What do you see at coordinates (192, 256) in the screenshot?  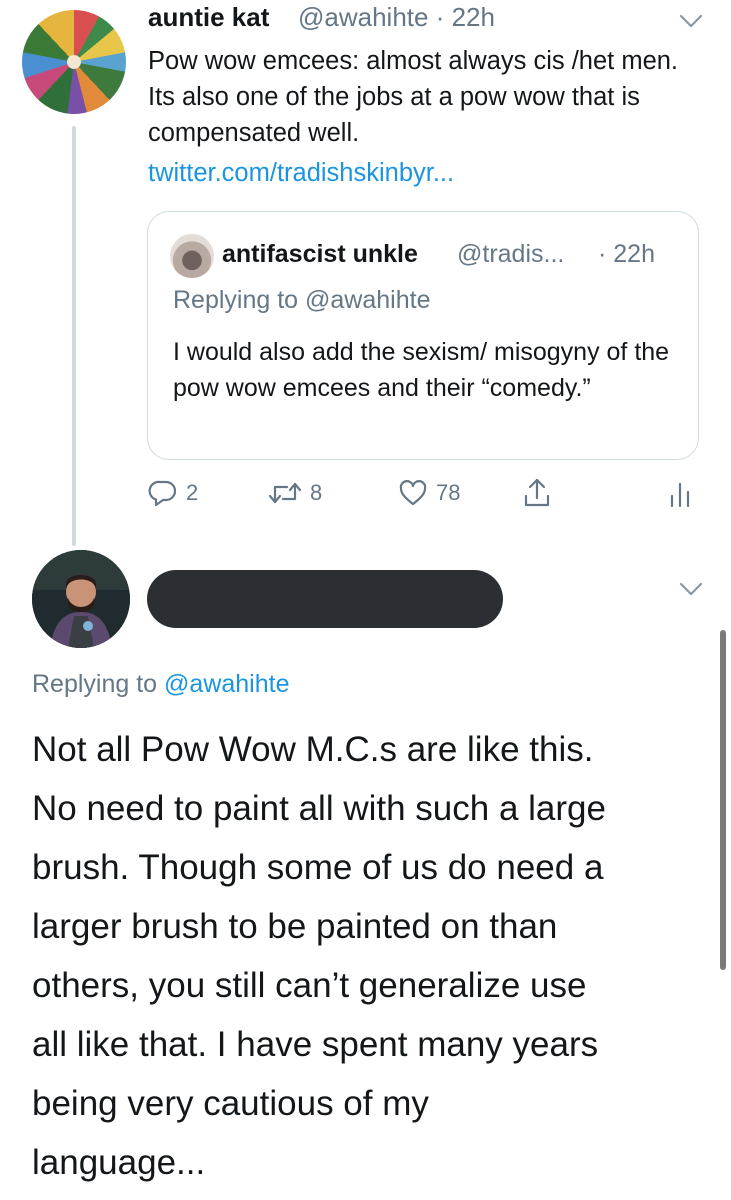 I see `quoted-avatar` at bounding box center [192, 256].